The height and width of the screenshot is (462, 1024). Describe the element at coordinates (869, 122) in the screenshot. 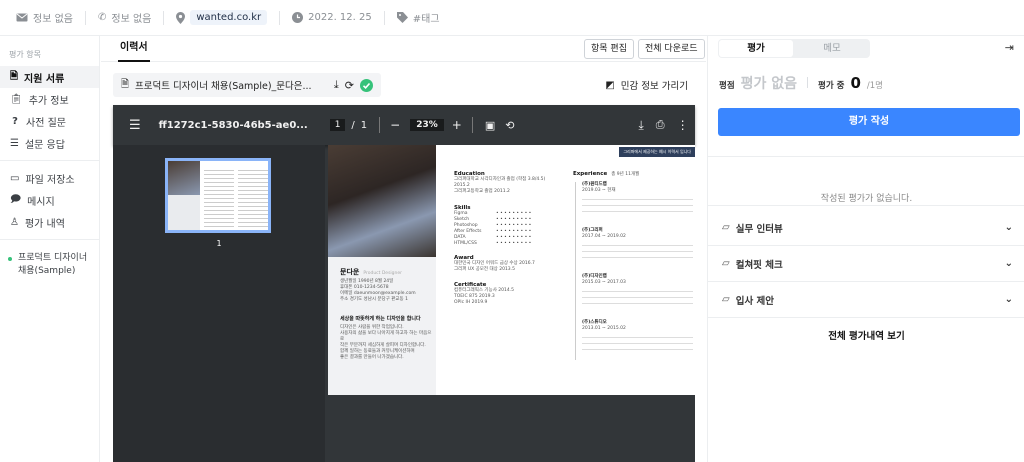

I see `write-evaluation-button: 평가 작성` at that location.